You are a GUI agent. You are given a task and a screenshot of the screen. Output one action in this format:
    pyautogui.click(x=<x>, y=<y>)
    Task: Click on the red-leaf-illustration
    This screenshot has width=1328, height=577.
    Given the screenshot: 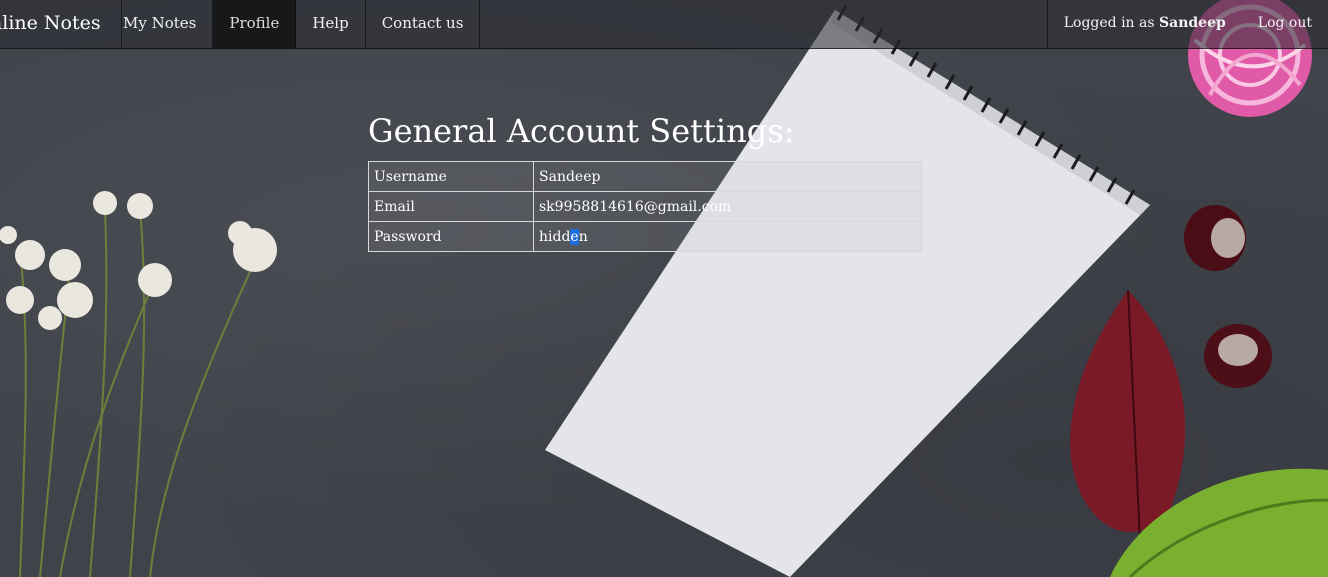 What is the action you would take?
    pyautogui.click(x=1128, y=415)
    